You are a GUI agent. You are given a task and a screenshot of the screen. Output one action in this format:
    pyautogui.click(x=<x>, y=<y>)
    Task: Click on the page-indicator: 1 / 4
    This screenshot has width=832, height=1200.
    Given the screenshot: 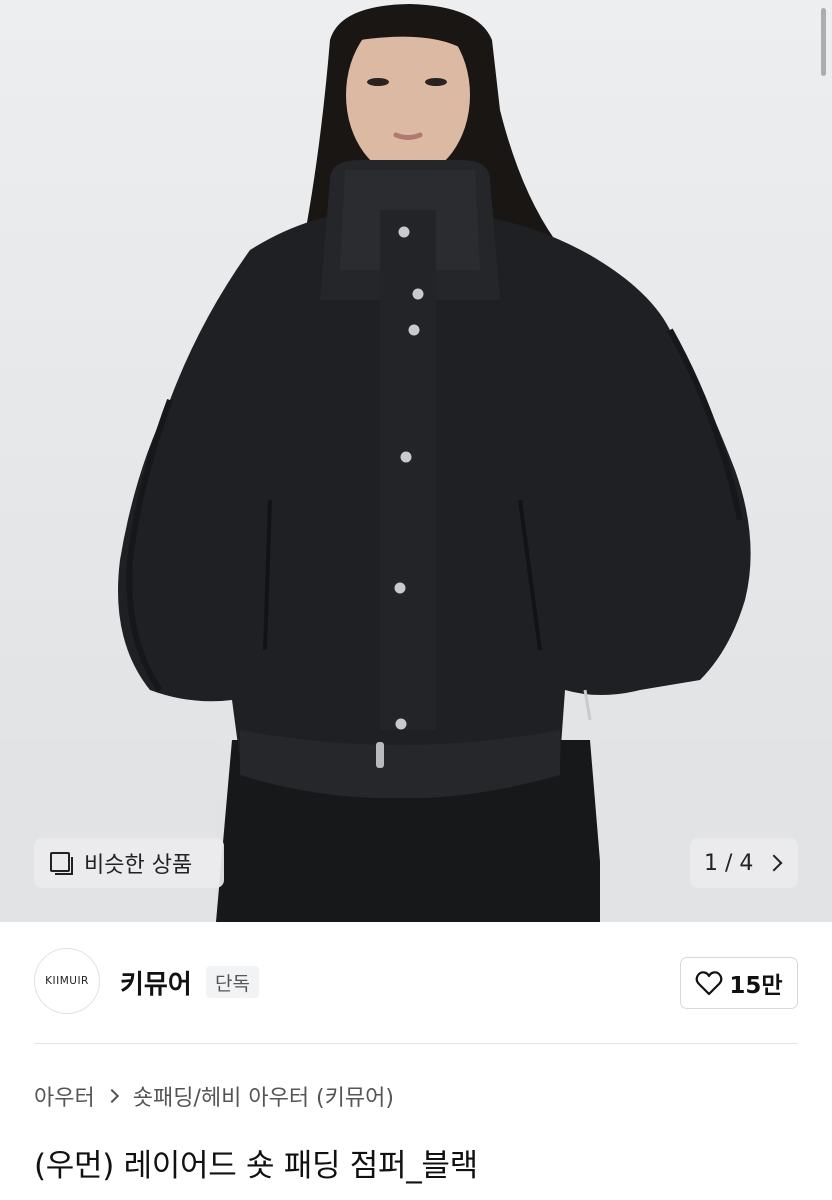 What is the action you would take?
    pyautogui.click(x=729, y=863)
    